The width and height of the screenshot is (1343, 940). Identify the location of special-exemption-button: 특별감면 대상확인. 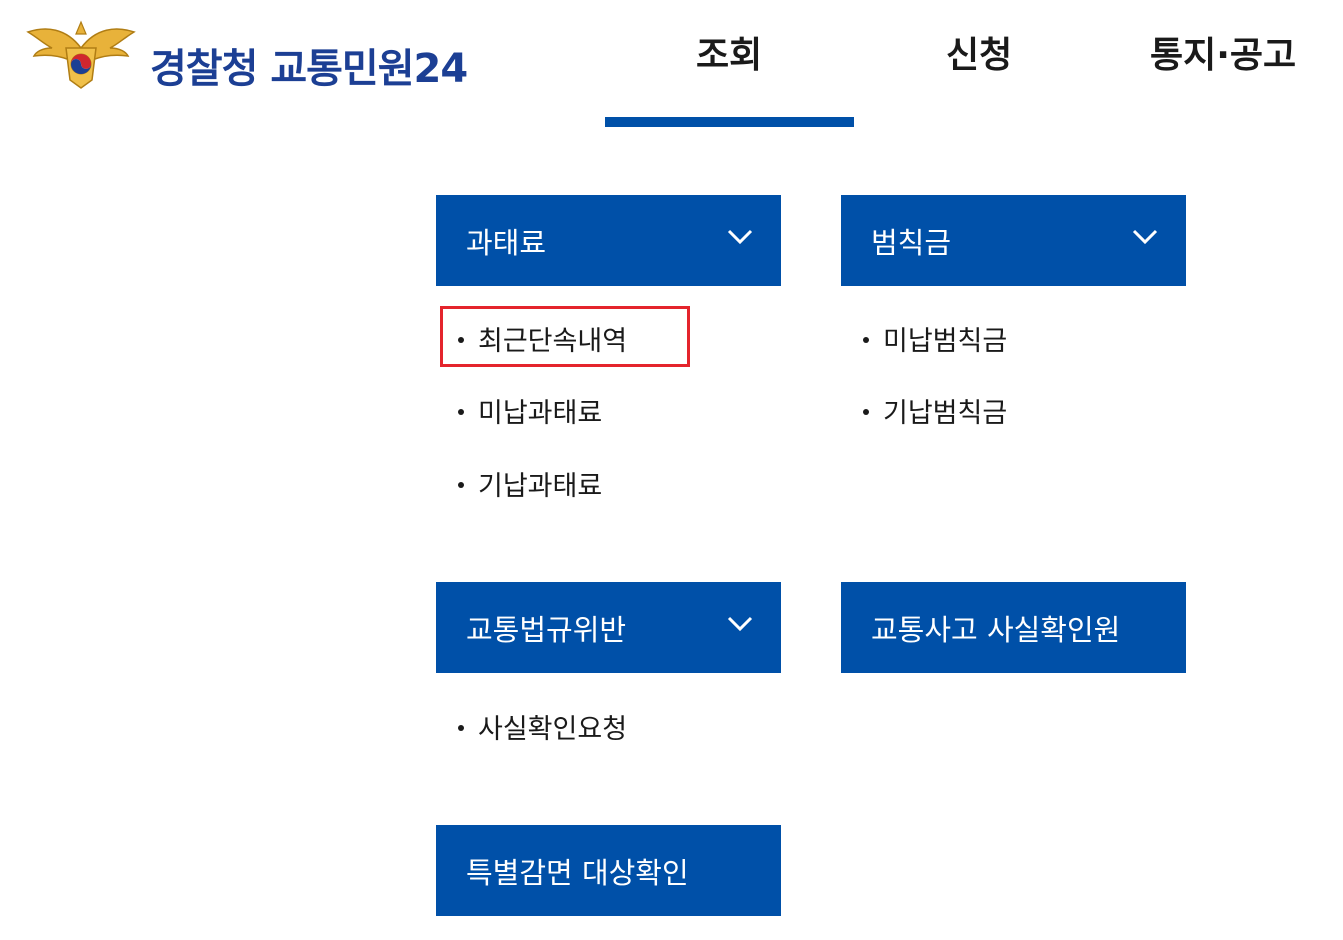
(608, 870).